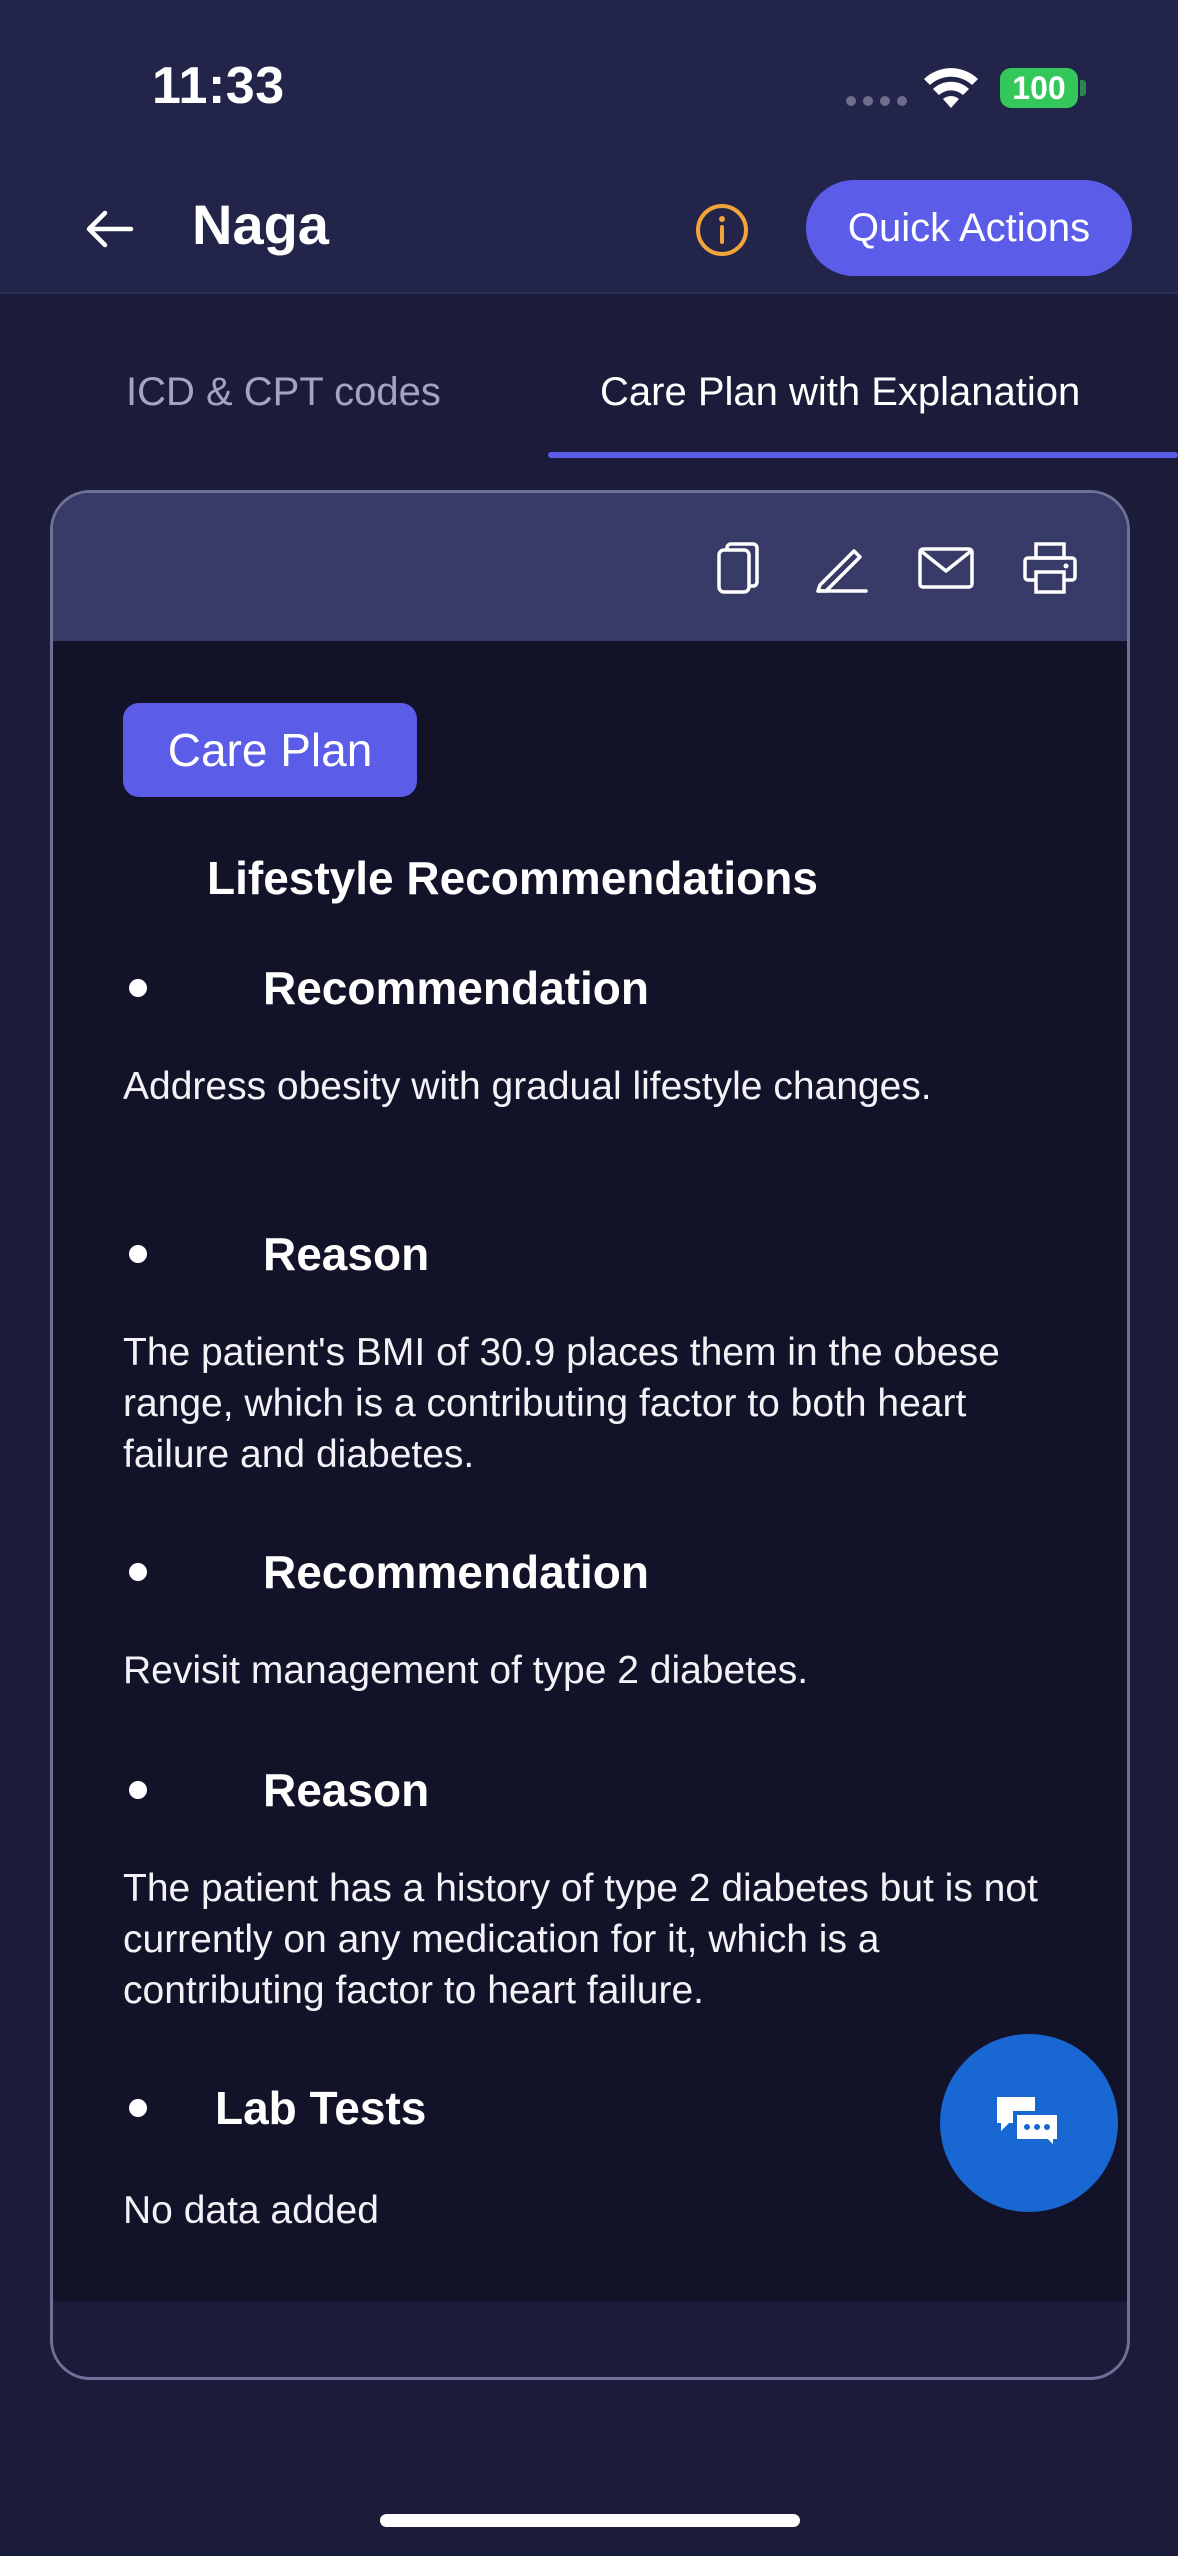 This screenshot has width=1178, height=2556. I want to click on edit-button, so click(842, 568).